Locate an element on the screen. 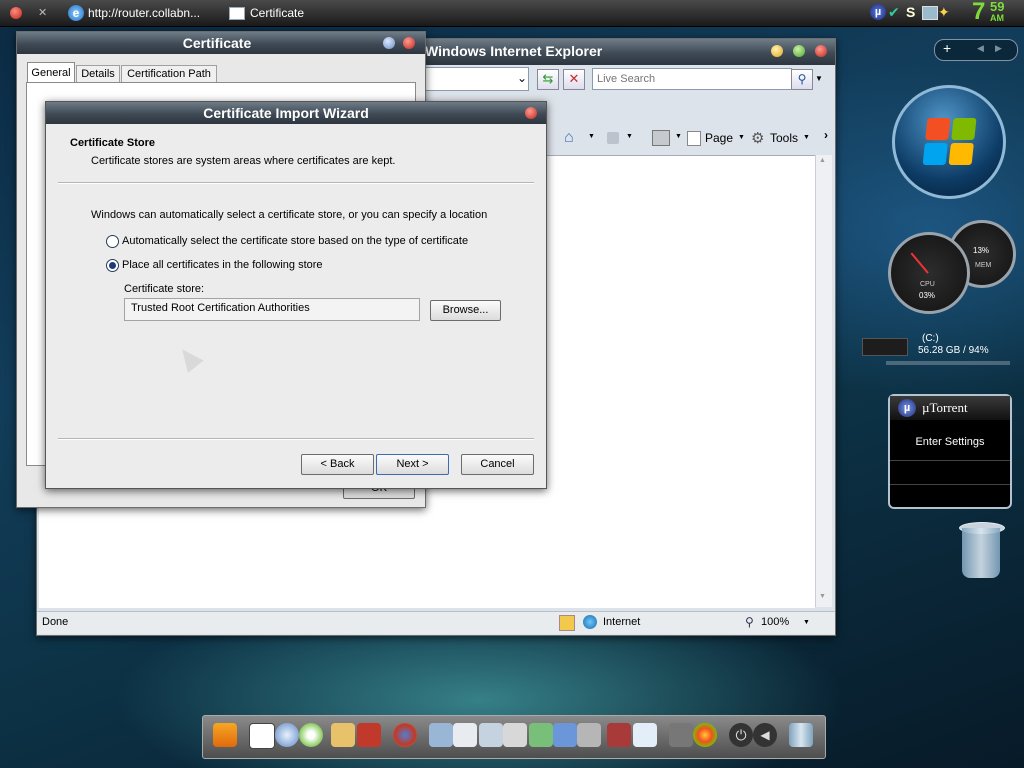 This screenshot has height=768, width=1024. tools-dropdown-icon: ▼ is located at coordinates (806, 137).